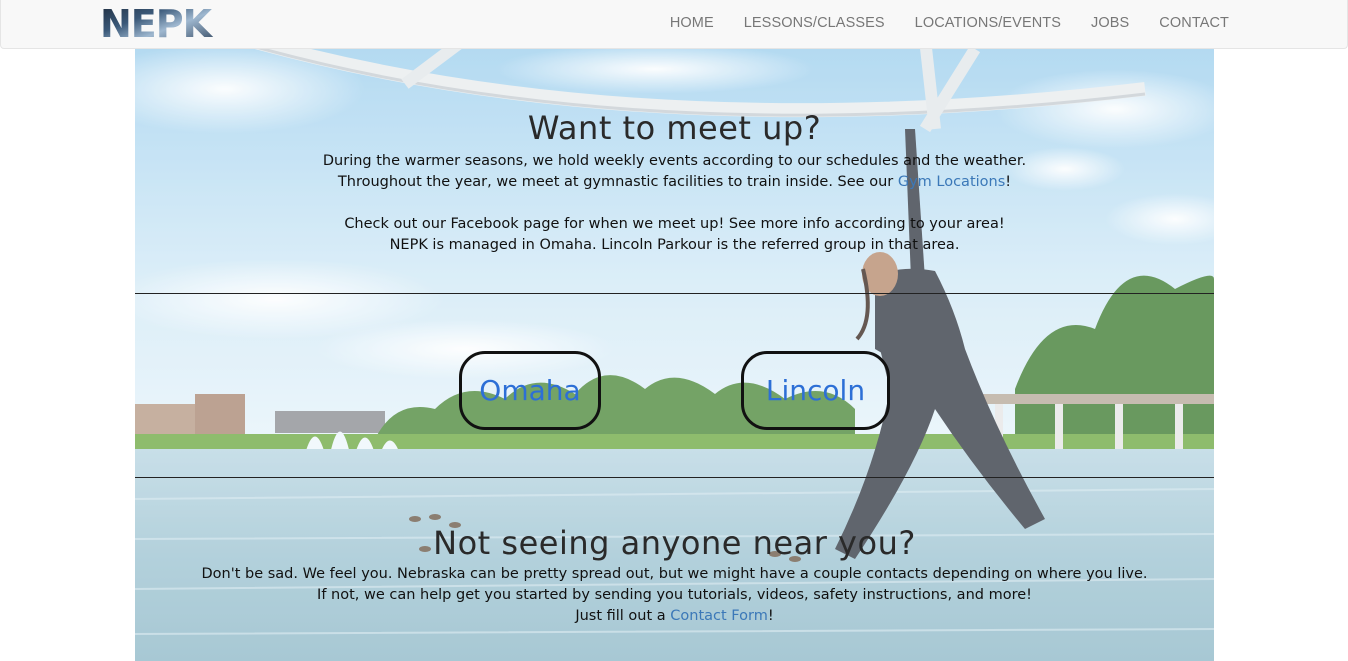 This screenshot has width=1348, height=661. What do you see at coordinates (770, 616) in the screenshot?
I see `nobody-line-3-end: !` at bounding box center [770, 616].